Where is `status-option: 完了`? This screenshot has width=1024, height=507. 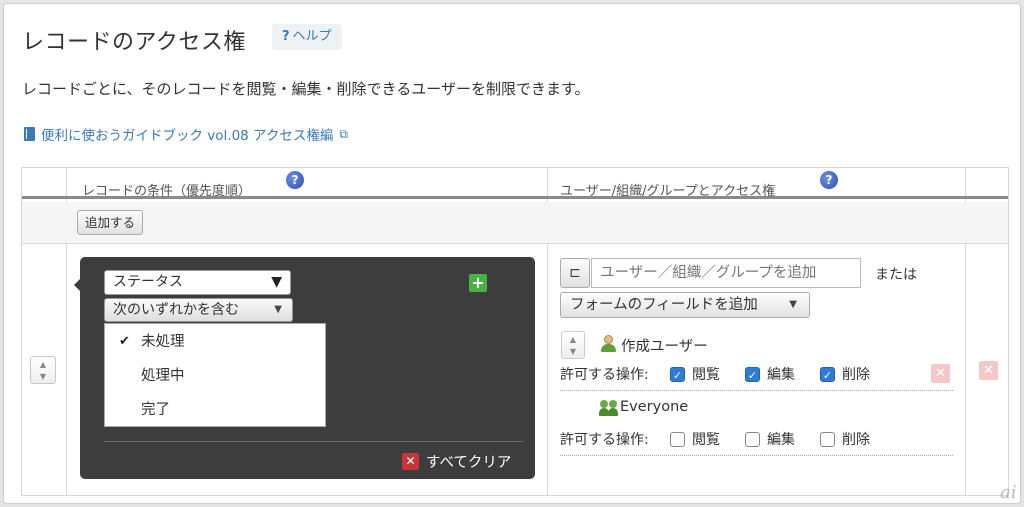 status-option: 完了 is located at coordinates (215, 410).